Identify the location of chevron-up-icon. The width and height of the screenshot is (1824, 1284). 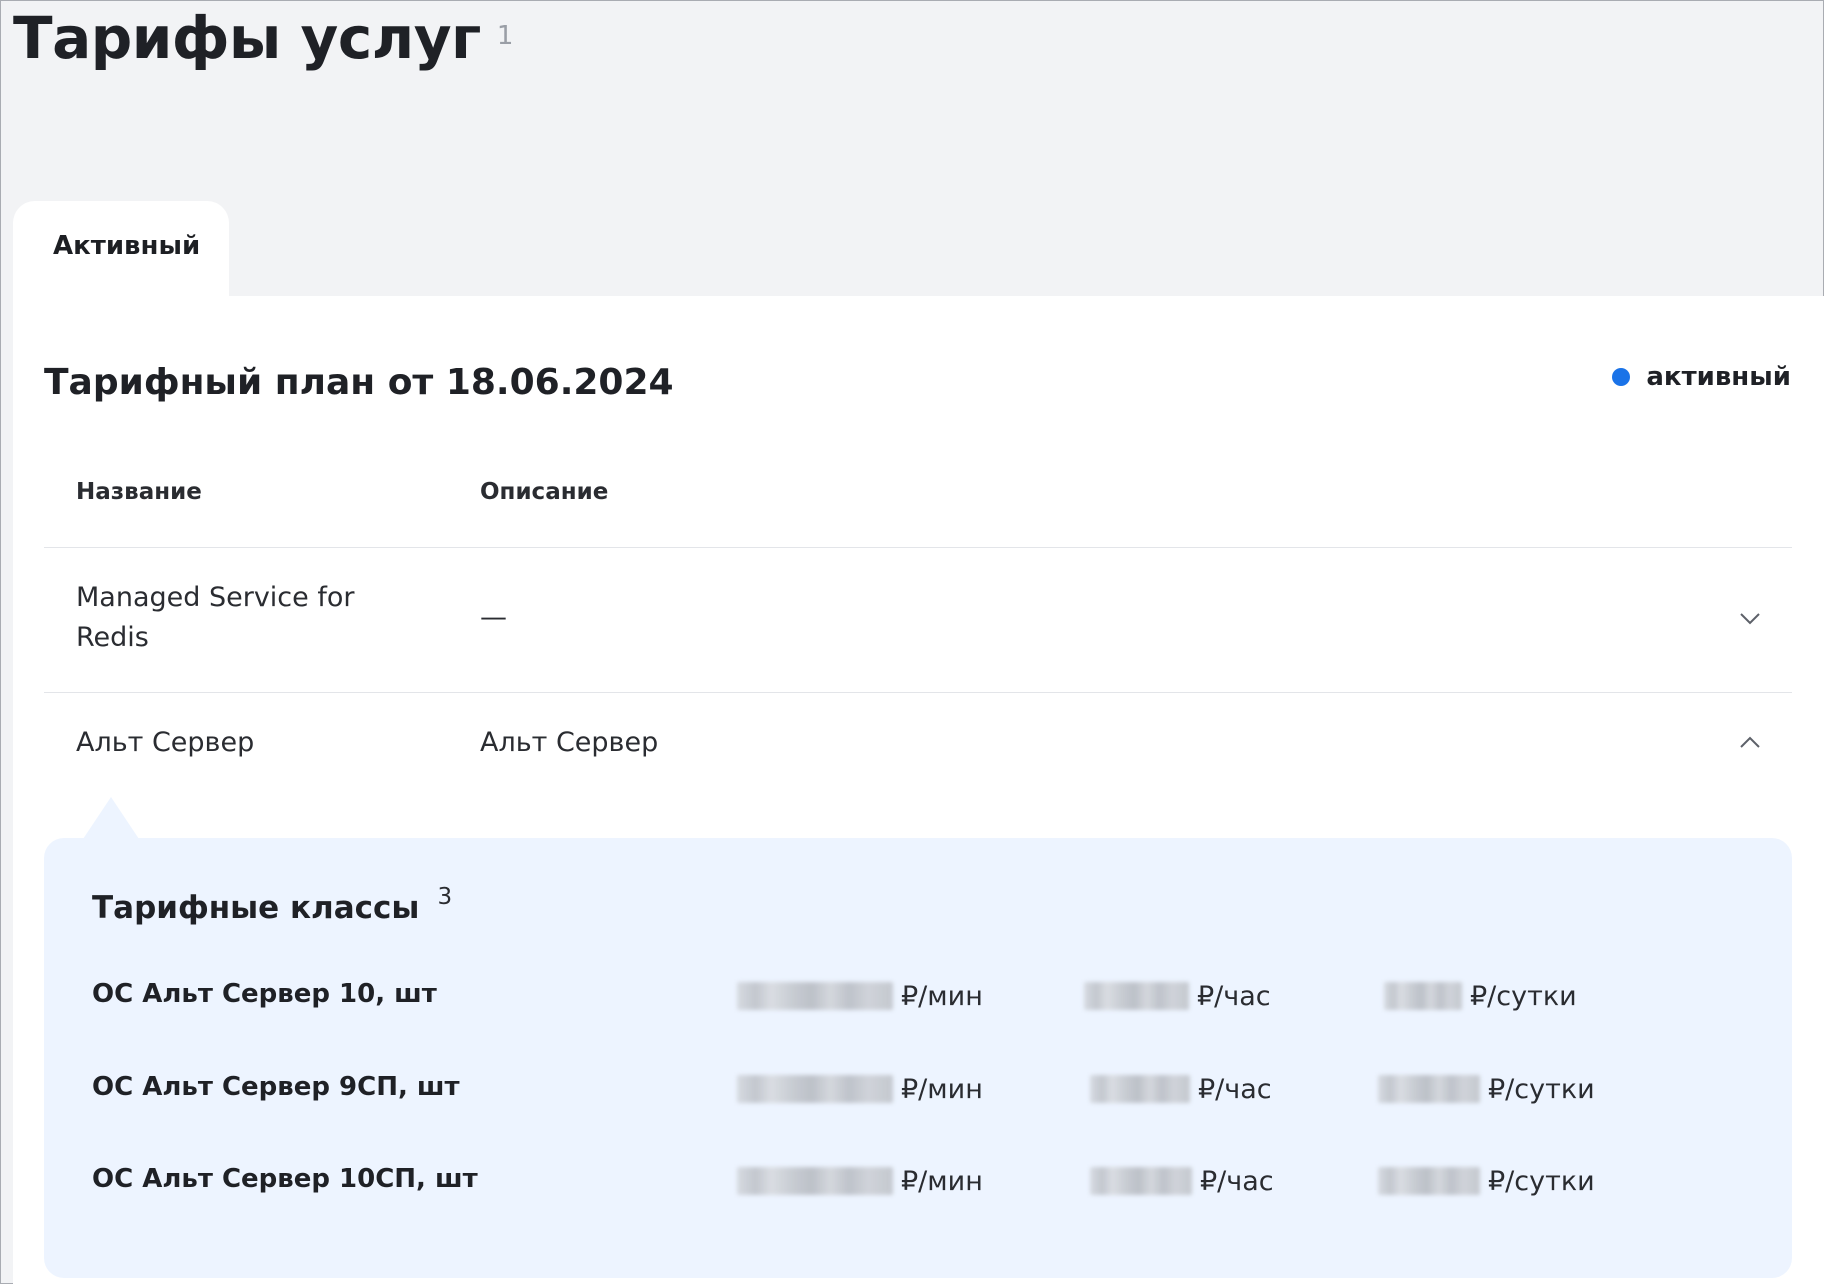
(1750, 743).